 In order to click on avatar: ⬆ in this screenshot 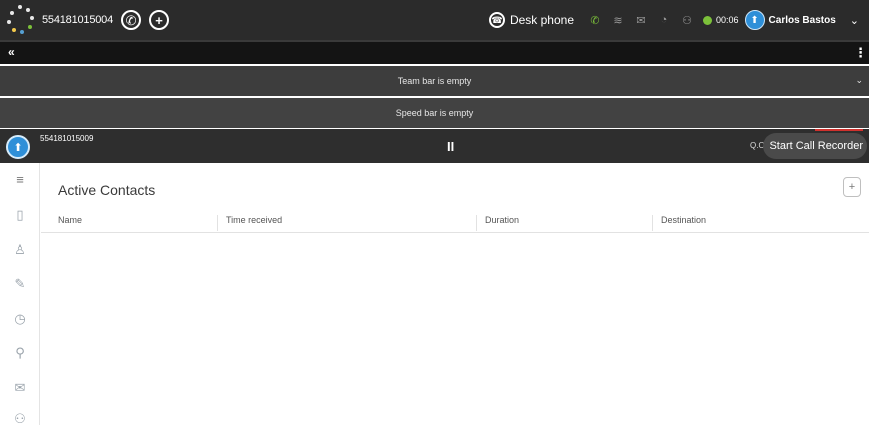, I will do `click(754, 20)`.